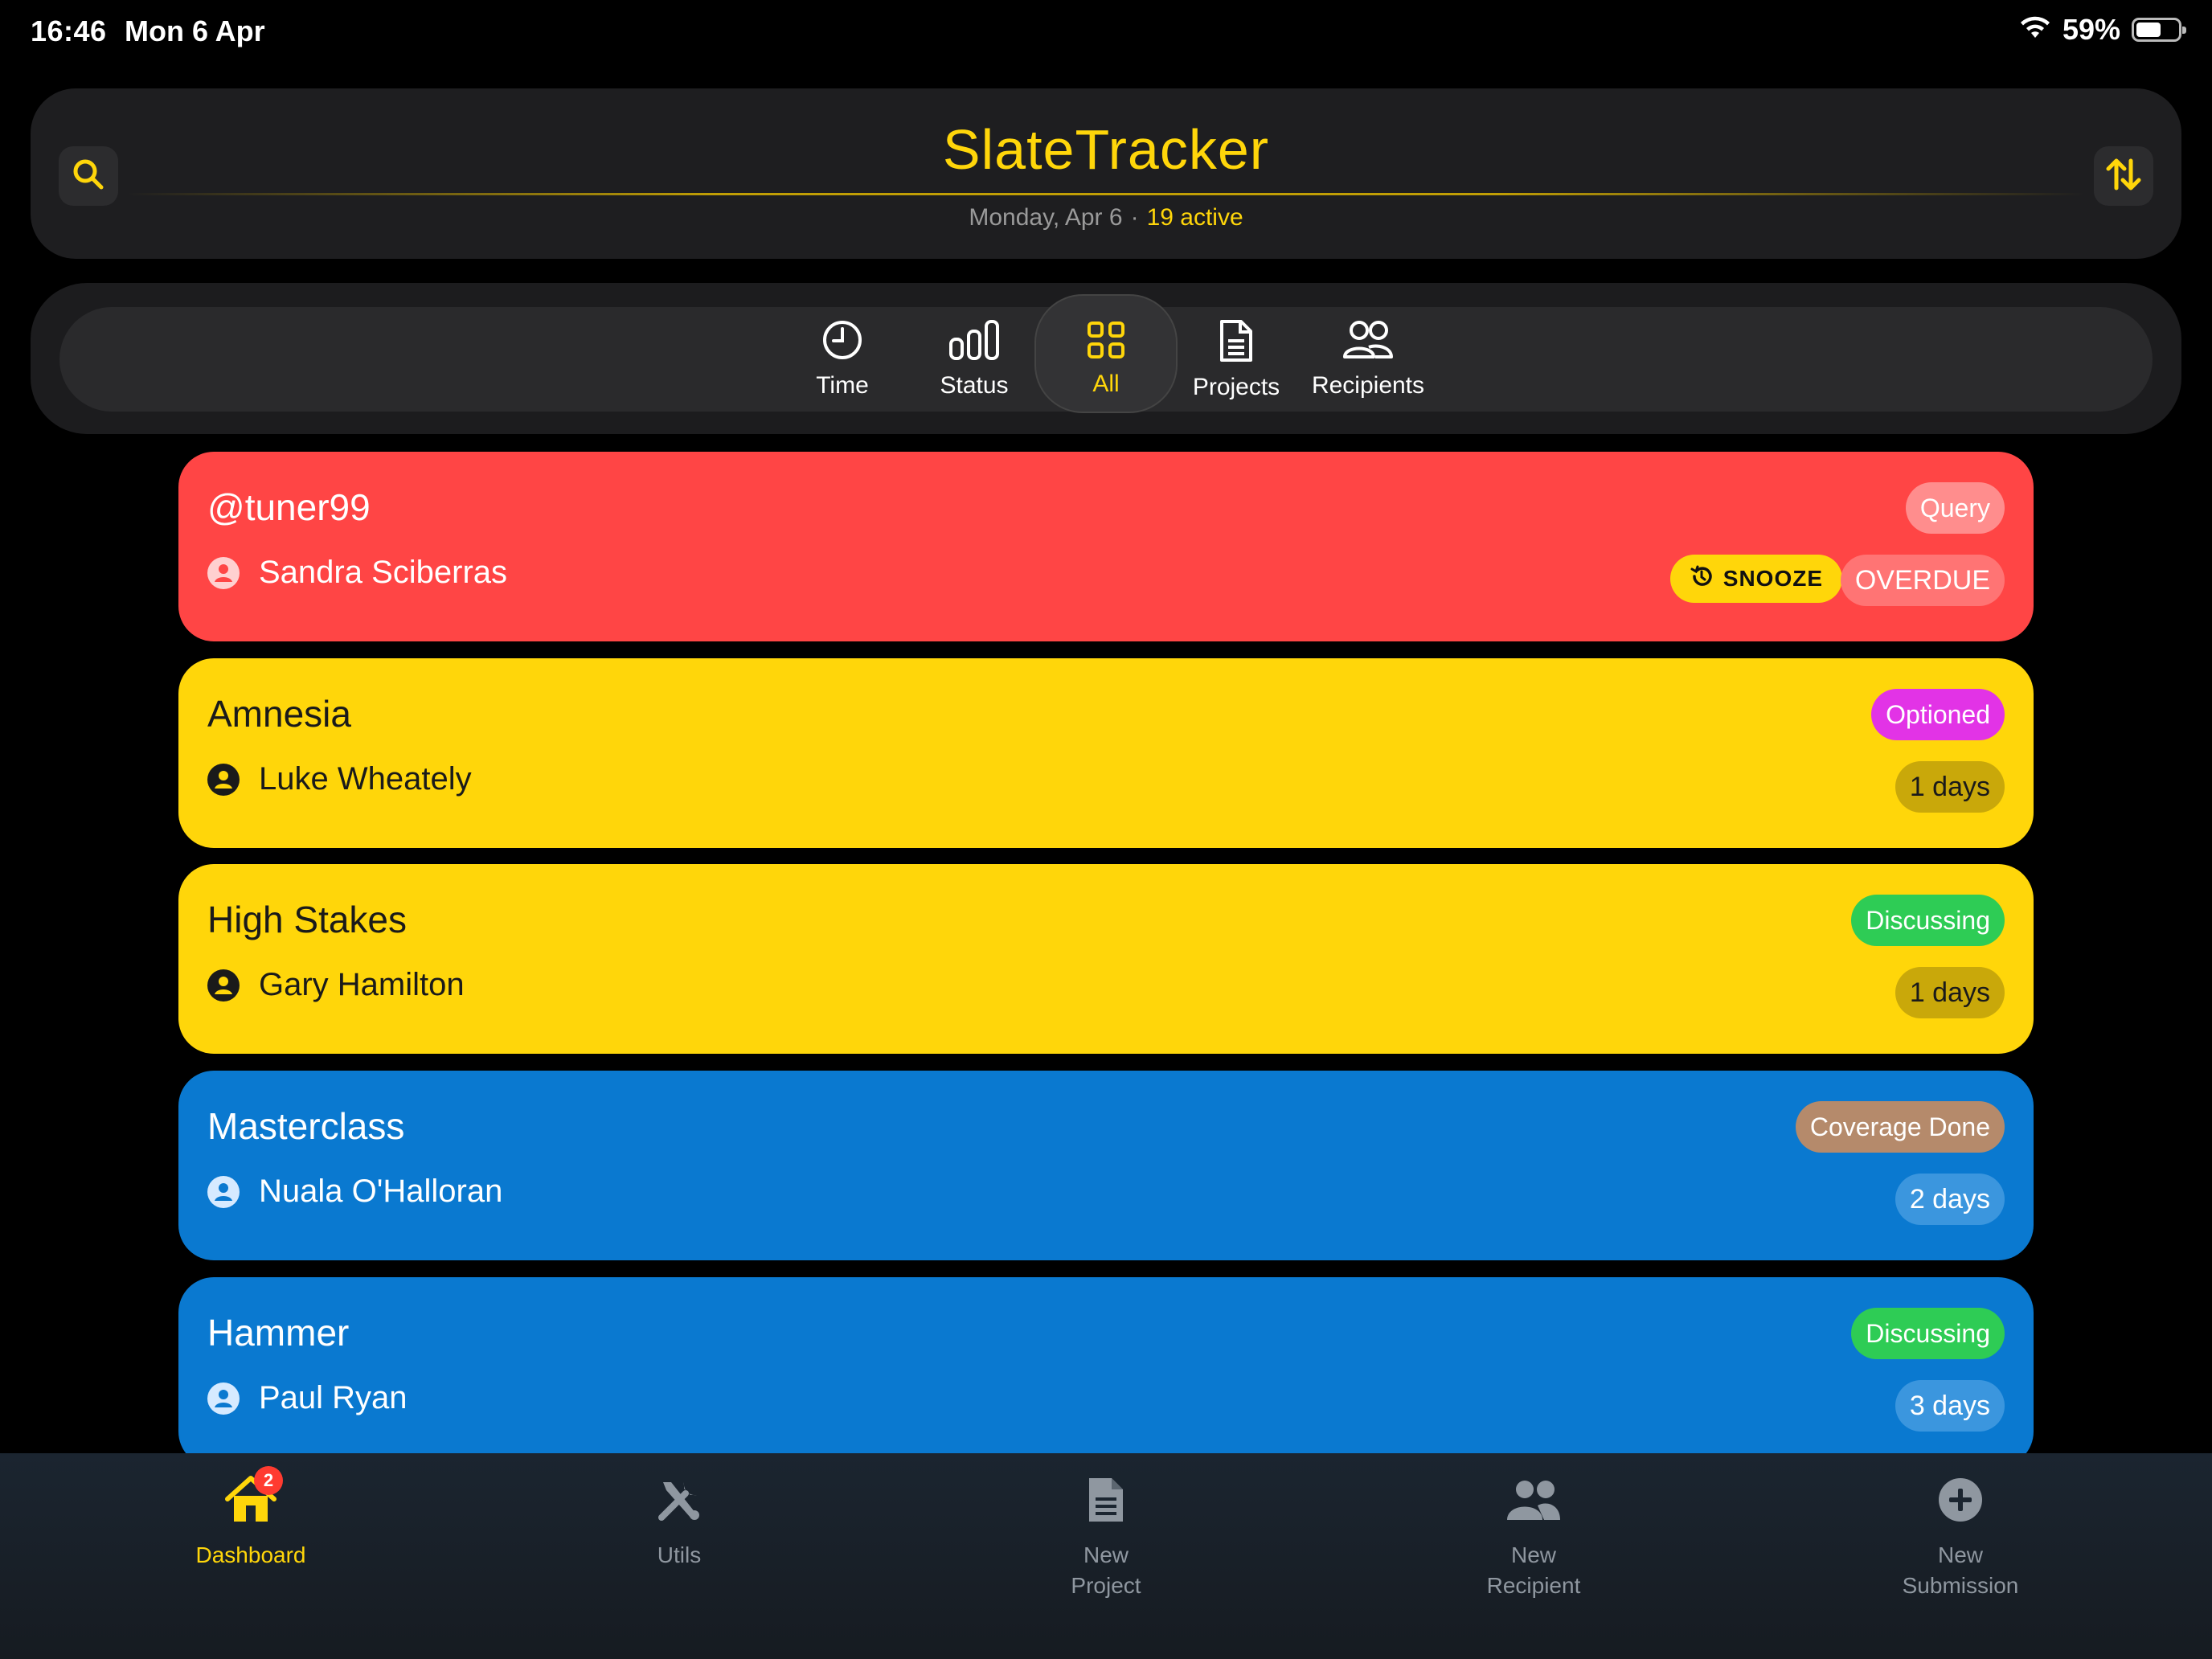 This screenshot has width=2212, height=1659. I want to click on status-badge: Optioned, so click(1938, 714).